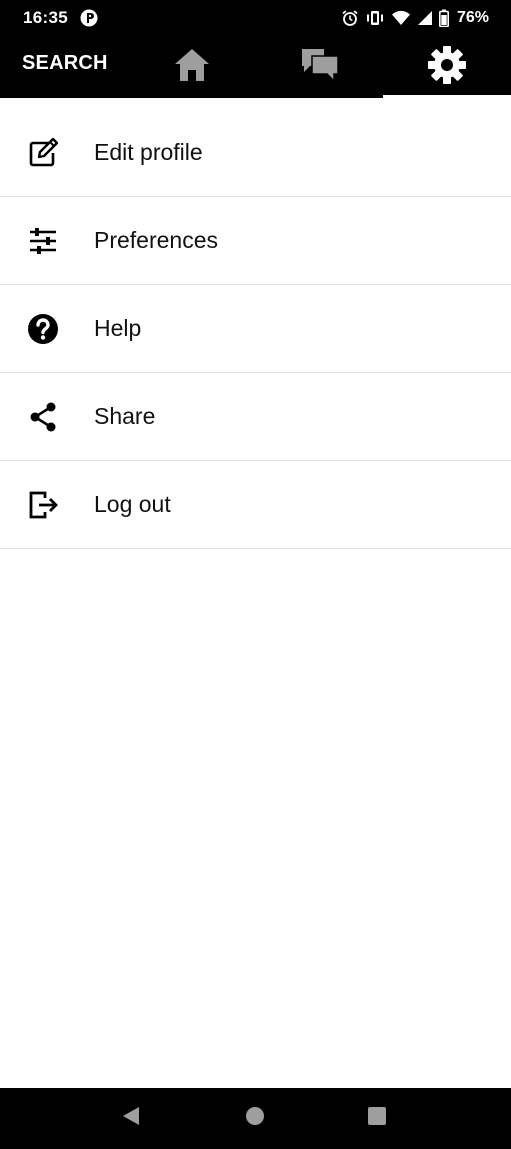  Describe the element at coordinates (401, 18) in the screenshot. I see `wifi-icon` at that location.